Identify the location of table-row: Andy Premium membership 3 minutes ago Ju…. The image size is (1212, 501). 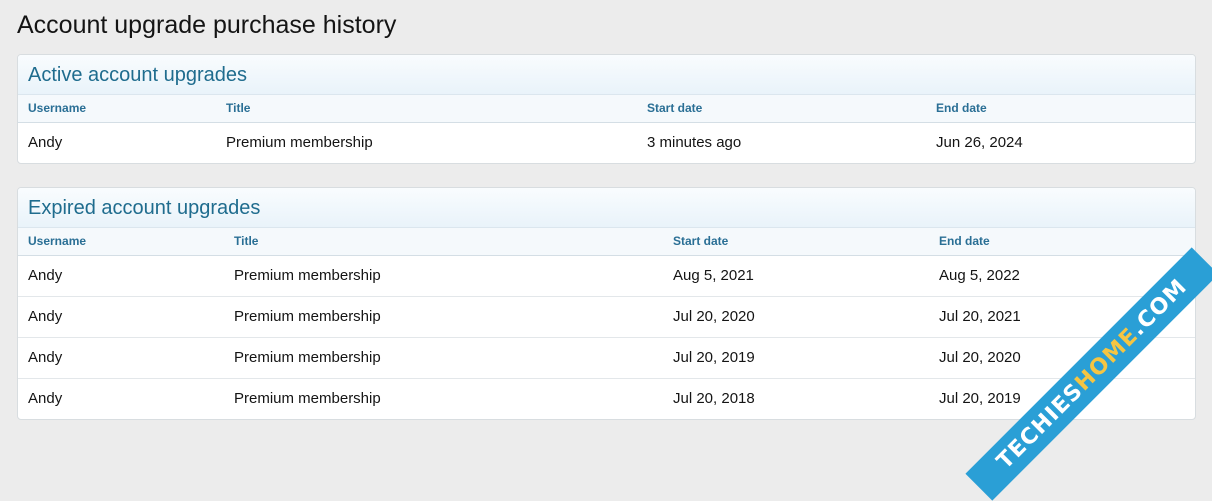
(606, 142).